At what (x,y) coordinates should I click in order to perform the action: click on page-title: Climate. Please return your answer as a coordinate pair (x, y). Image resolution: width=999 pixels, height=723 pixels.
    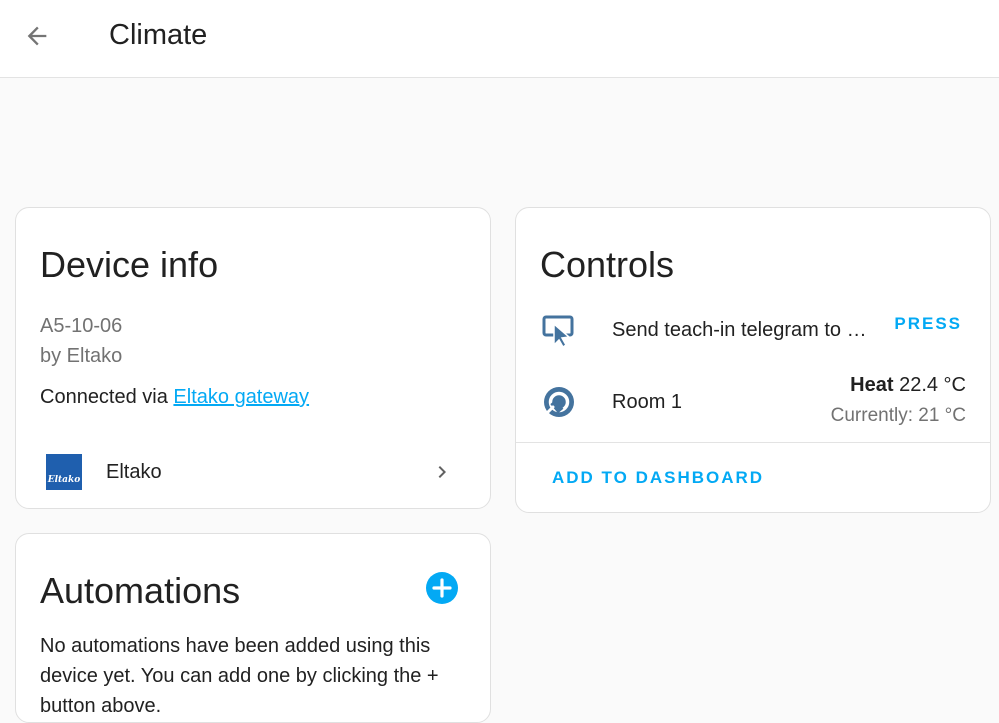
    Looking at the image, I should click on (158, 35).